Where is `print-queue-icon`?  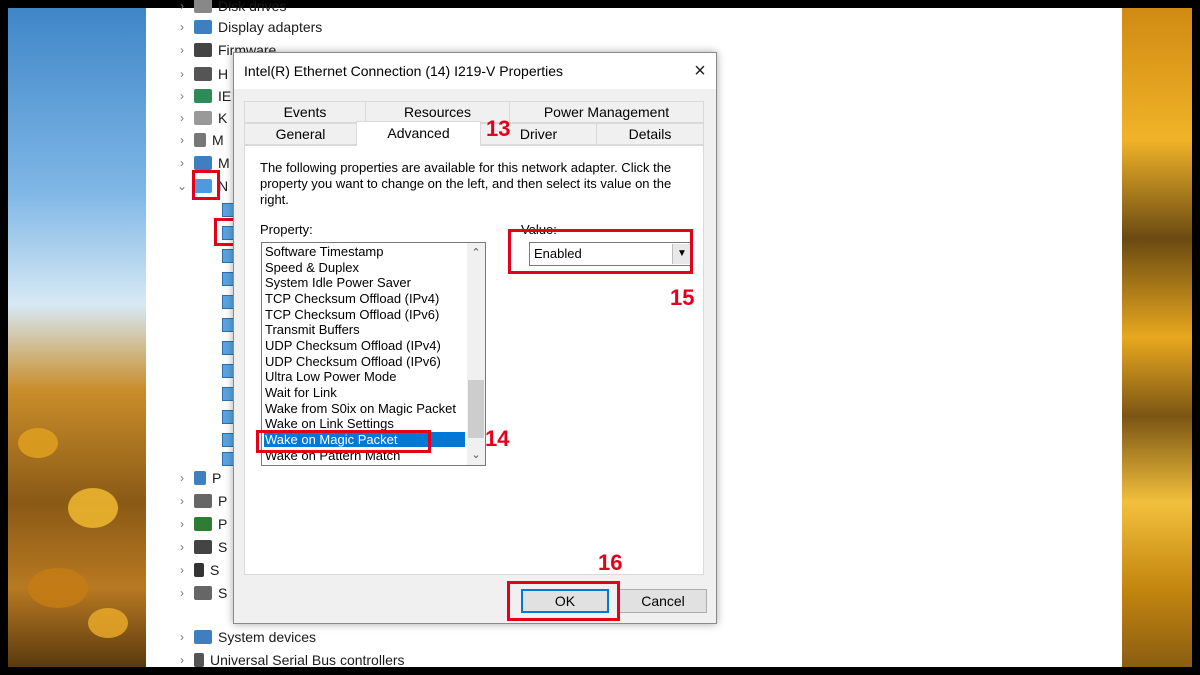 print-queue-icon is located at coordinates (203, 501).